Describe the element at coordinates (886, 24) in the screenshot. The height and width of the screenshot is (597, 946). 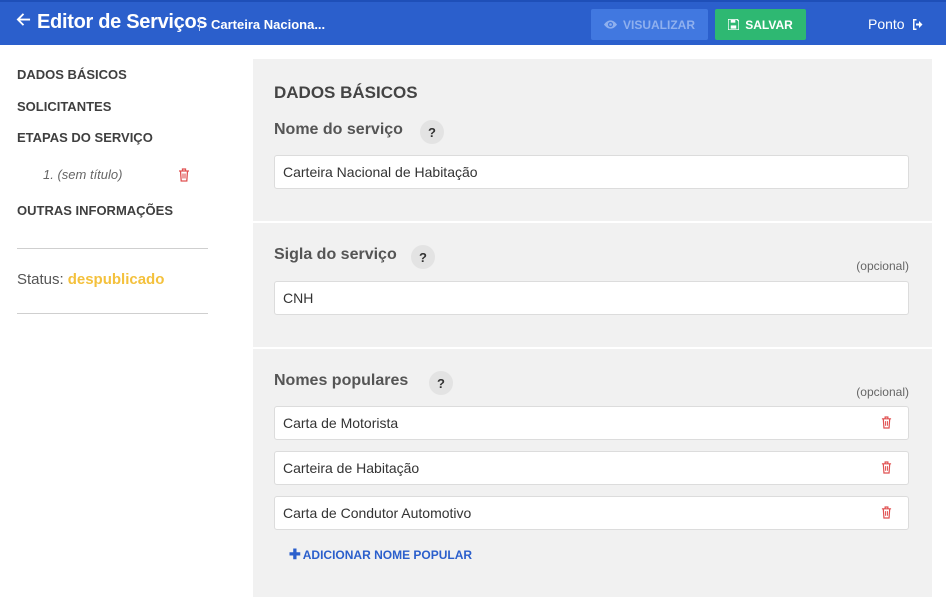
I see `user-name: Ponto` at that location.